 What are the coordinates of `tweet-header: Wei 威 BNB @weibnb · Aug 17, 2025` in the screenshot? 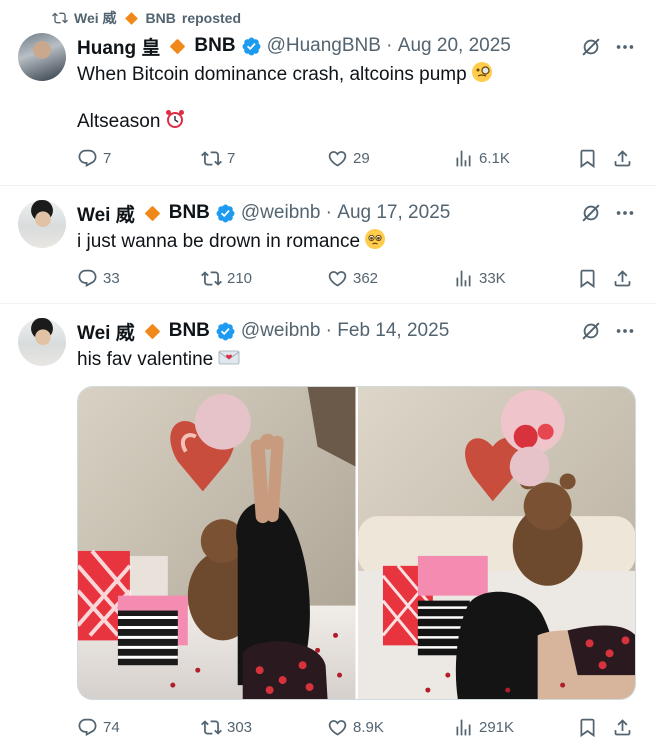 It's located at (263, 213).